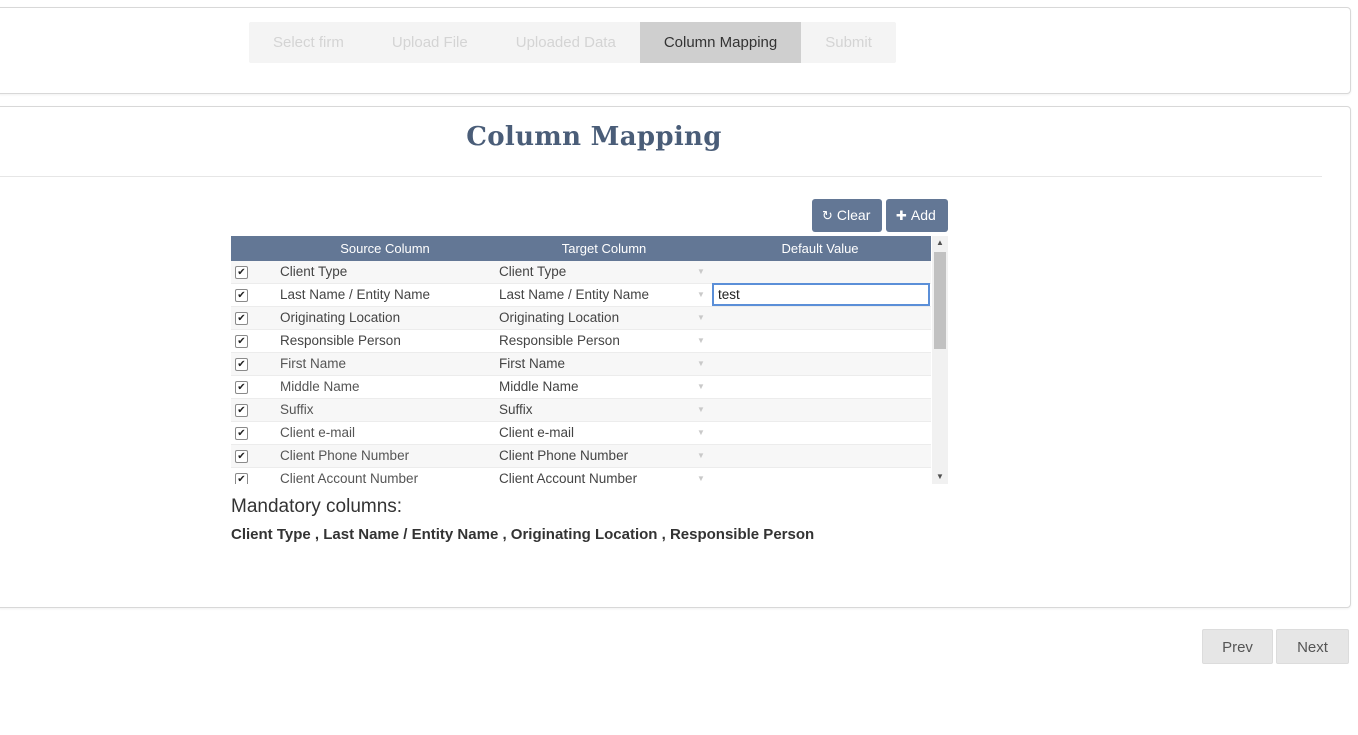 This screenshot has width=1358, height=735. Describe the element at coordinates (340, 317) in the screenshot. I see `source-column-cell: Originating Location` at that location.